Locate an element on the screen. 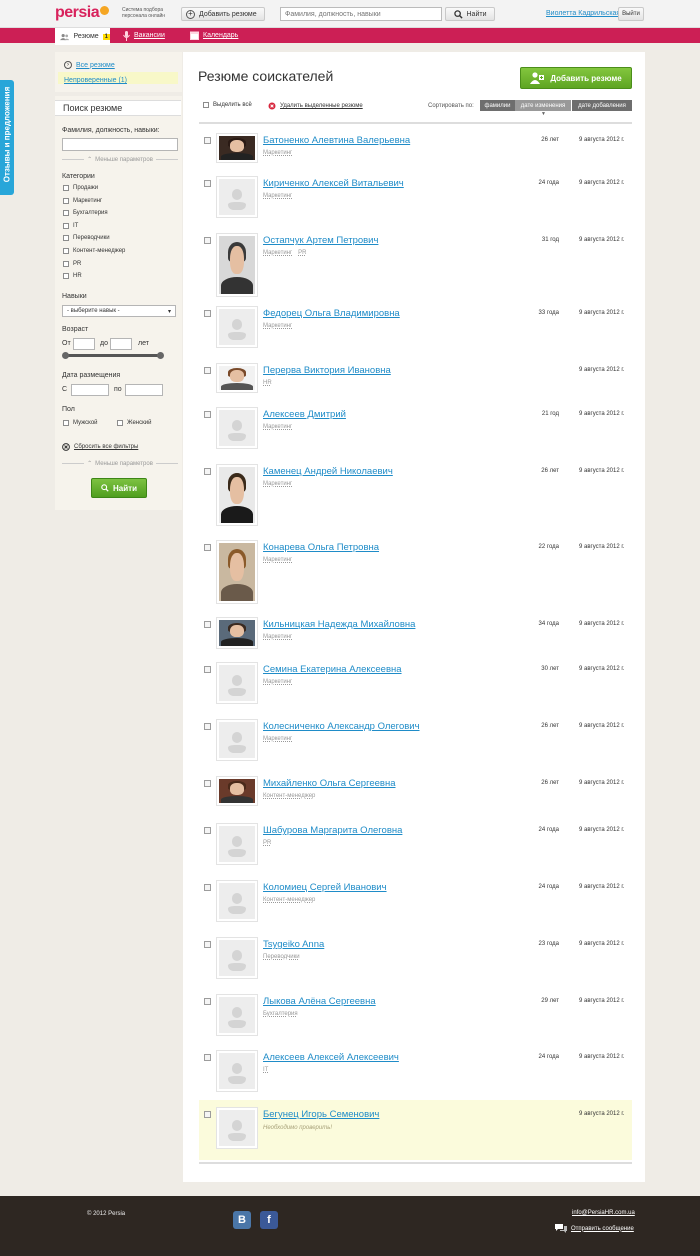 The image size is (700, 1256). resume-name-link: Перерва Виктория Ивановна is located at coordinates (327, 370).